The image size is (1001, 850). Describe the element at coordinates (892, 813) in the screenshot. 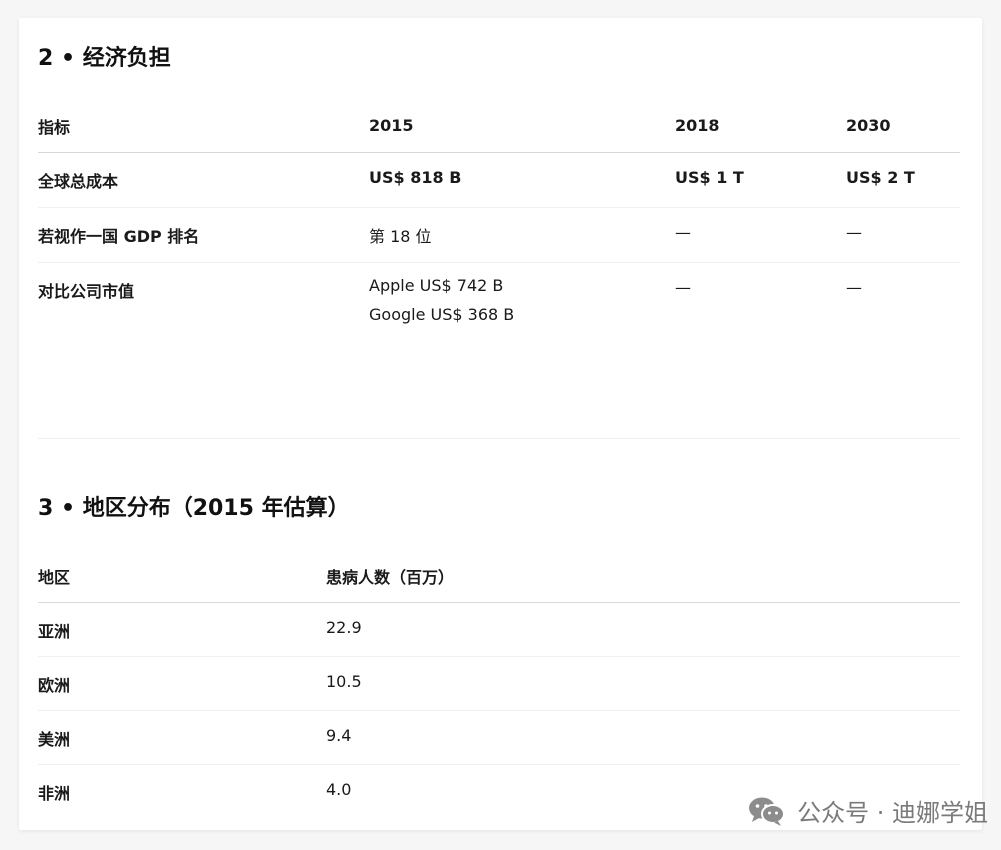

I see `watermark-text: 公众号 · 迪娜学姐` at that location.